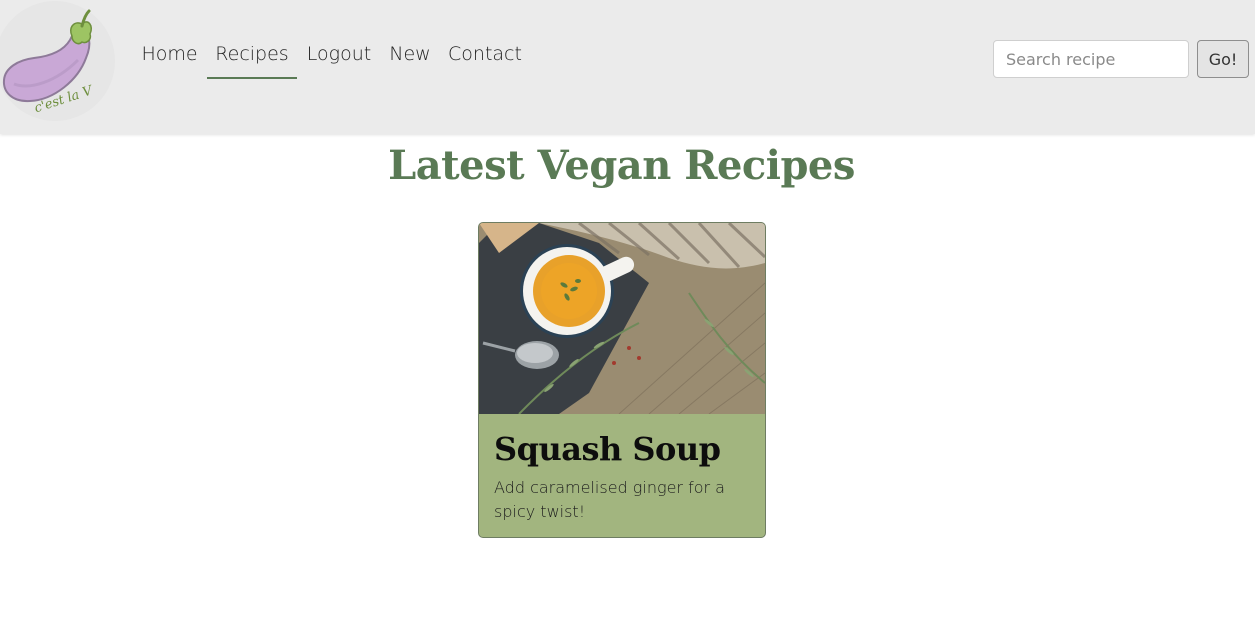  I want to click on eggplant-logo-icon: c'est la V, so click(58, 61).